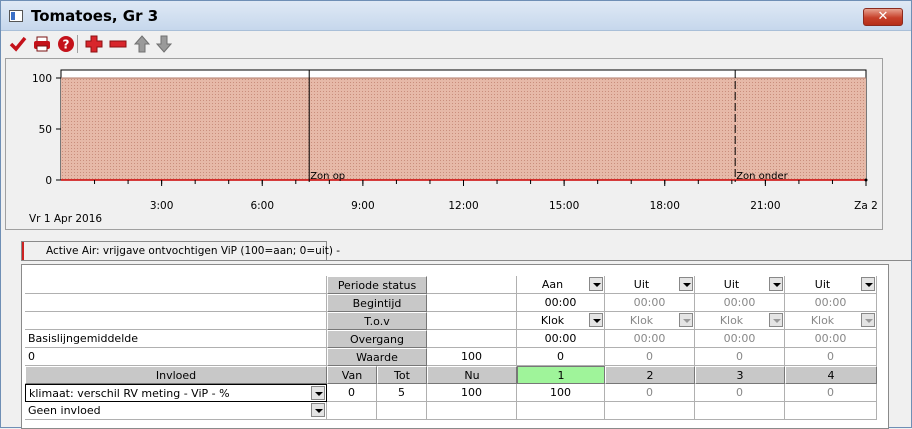  Describe the element at coordinates (564, 206) in the screenshot. I see `x-tick-label: 15:00` at that location.